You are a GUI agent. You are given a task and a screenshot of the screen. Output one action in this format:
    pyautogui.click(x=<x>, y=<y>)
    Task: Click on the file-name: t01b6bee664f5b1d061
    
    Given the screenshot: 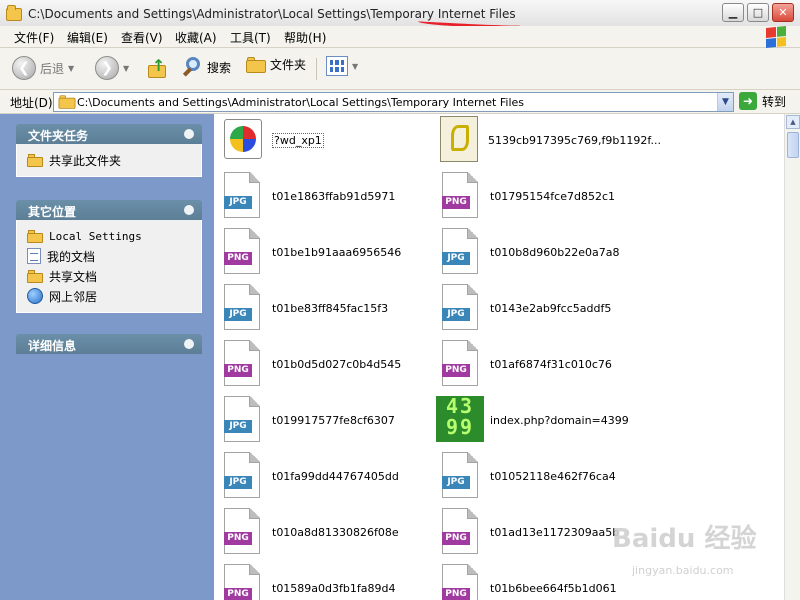 What is the action you would take?
    pyautogui.click(x=553, y=588)
    